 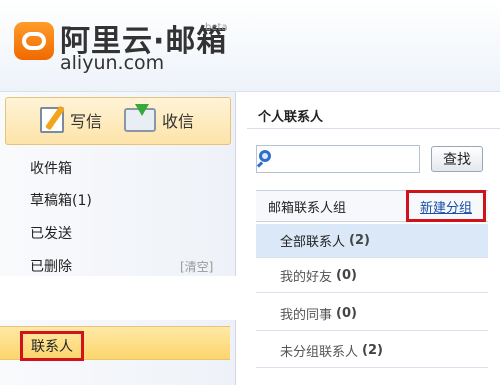 I want to click on write-button: 写信, so click(x=71, y=120).